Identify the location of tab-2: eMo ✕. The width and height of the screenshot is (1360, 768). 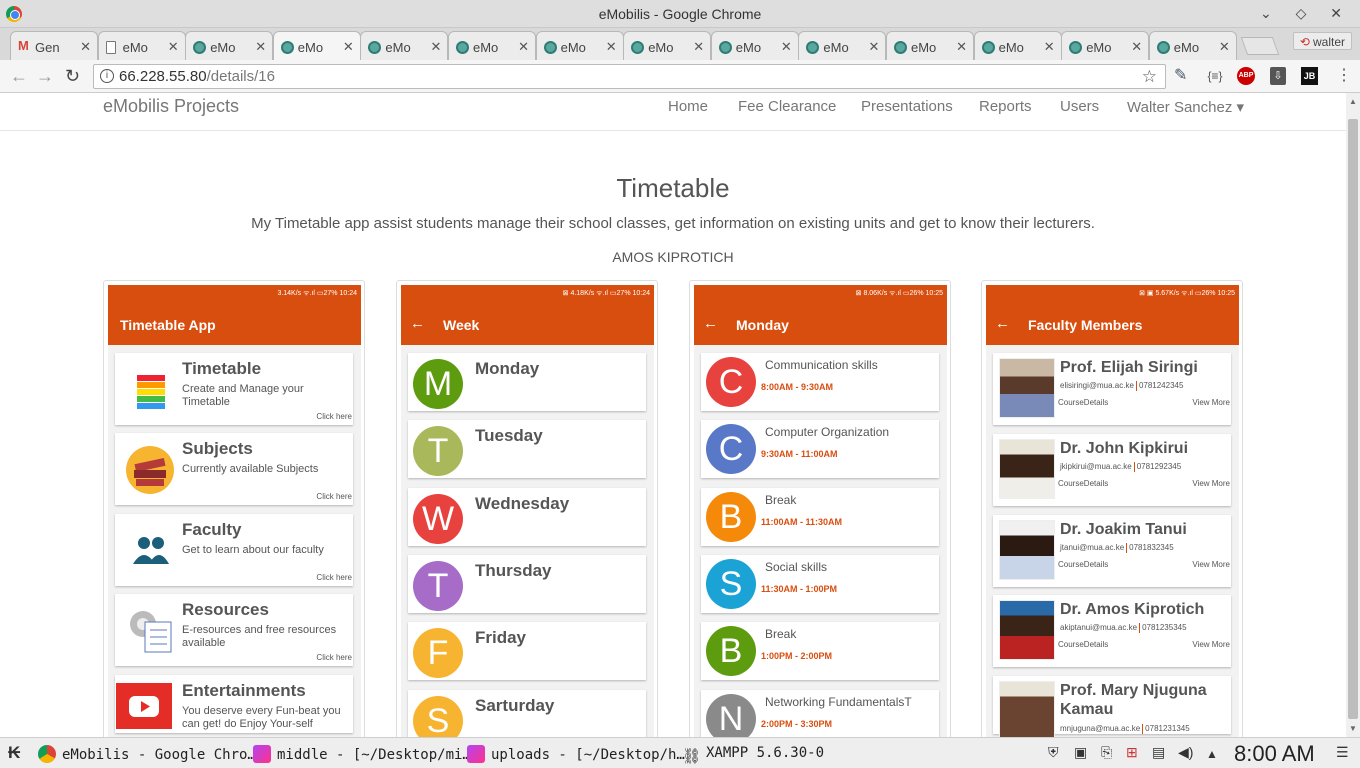
(141, 45).